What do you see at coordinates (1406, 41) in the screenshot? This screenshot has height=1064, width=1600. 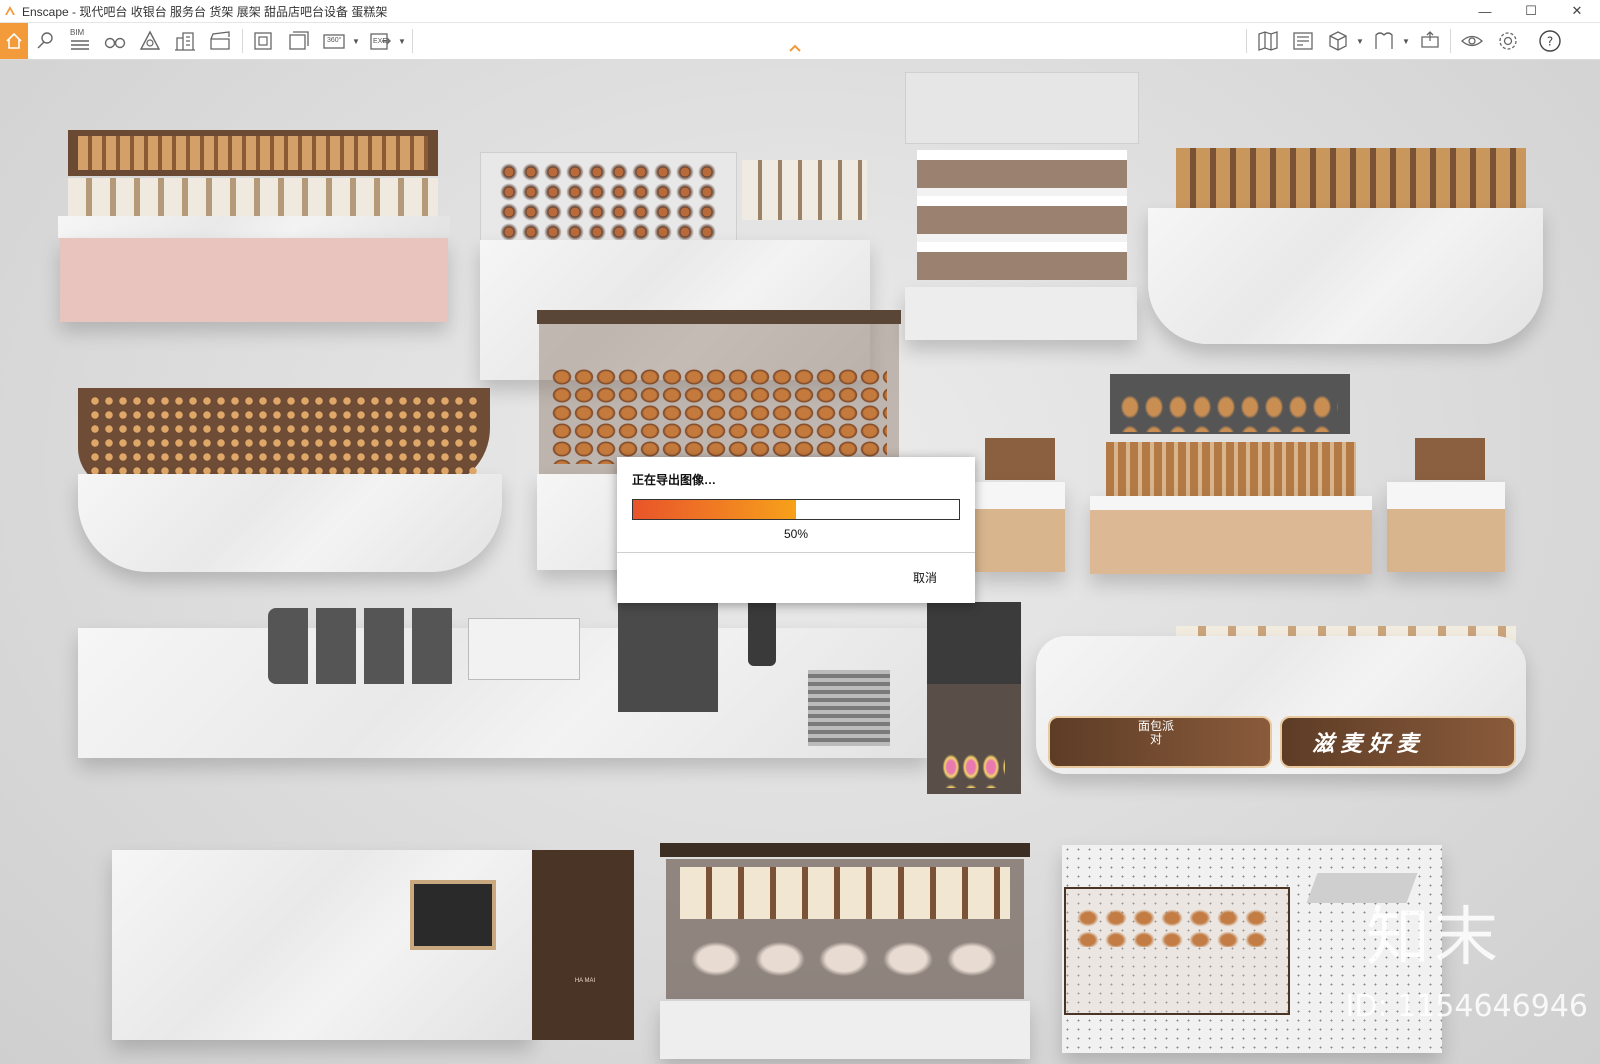 I see `material-dropdown-icon: ▼` at bounding box center [1406, 41].